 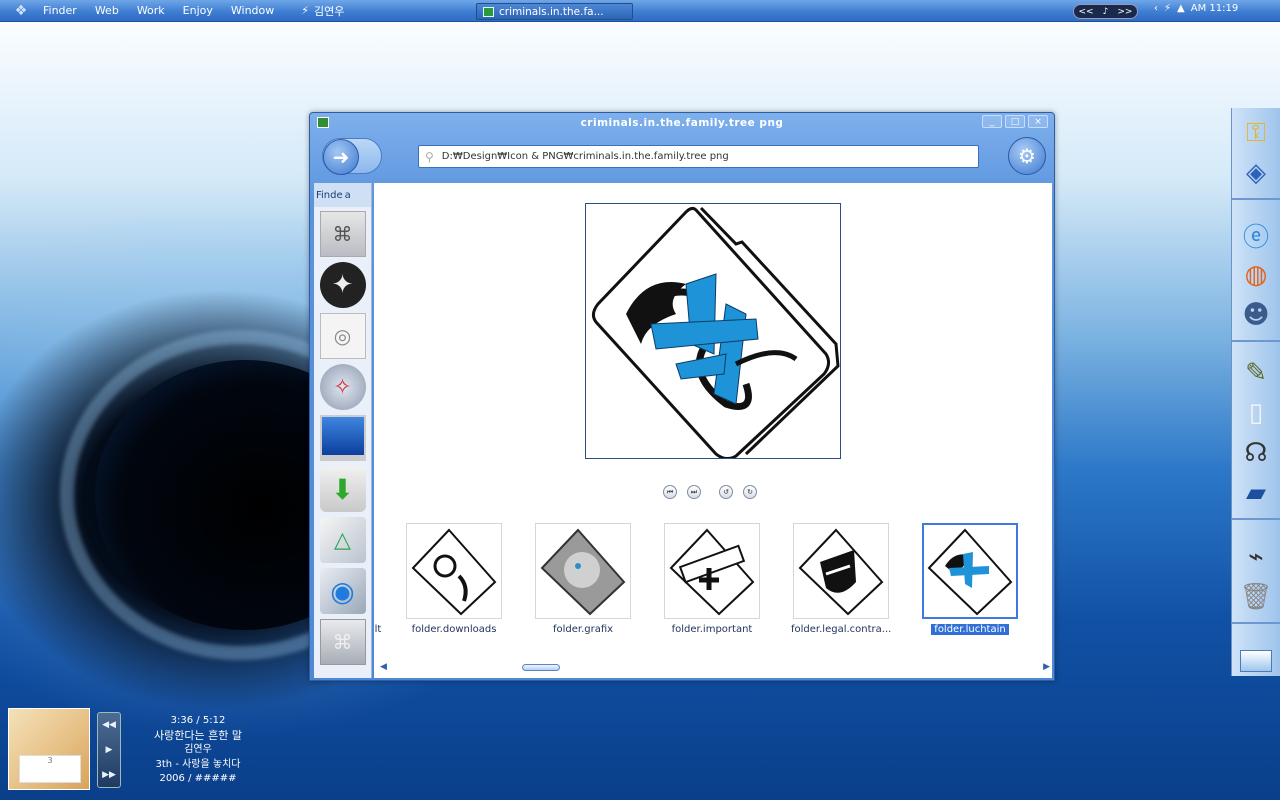 I want to click on system-tray: ‹ ⚡ ▲ AM 11:19, so click(x=1196, y=8).